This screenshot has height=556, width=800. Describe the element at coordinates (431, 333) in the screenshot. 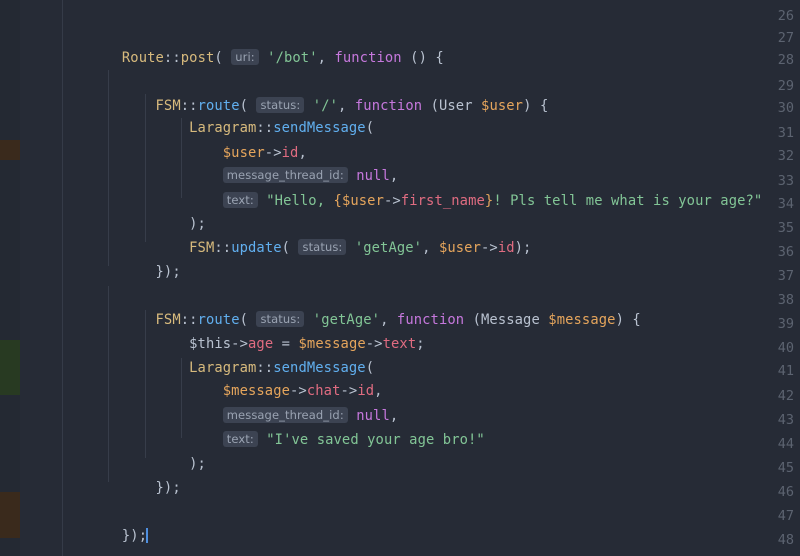

I see `code-line-39: $this->age = $message->text;` at that location.